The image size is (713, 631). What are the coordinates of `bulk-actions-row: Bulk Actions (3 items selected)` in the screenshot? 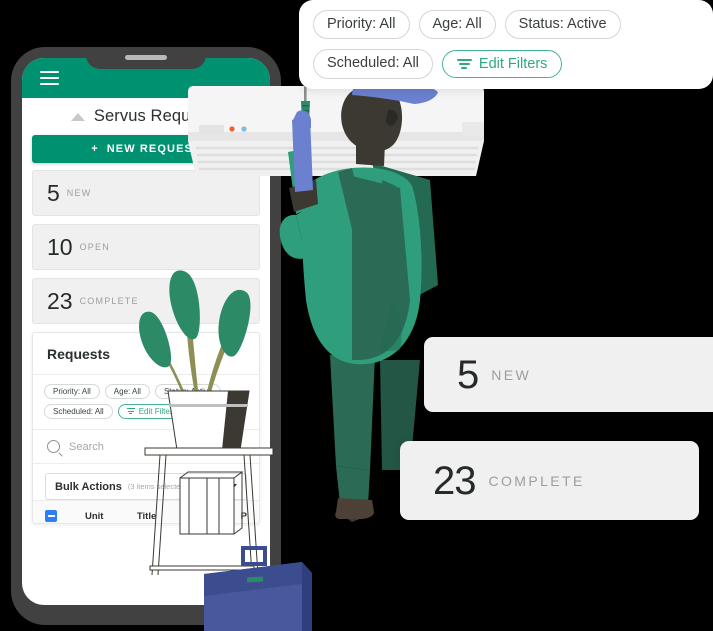 It's located at (146, 482).